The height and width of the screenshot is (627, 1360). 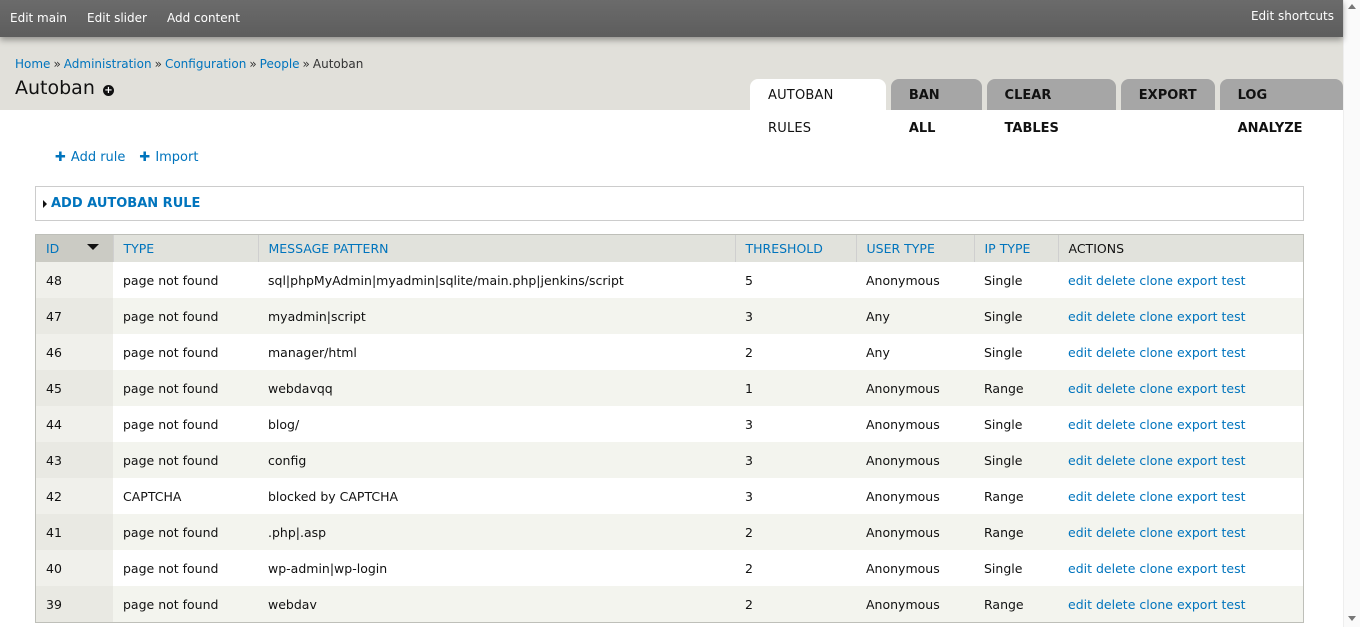 I want to click on import-link: Import, so click(x=176, y=157).